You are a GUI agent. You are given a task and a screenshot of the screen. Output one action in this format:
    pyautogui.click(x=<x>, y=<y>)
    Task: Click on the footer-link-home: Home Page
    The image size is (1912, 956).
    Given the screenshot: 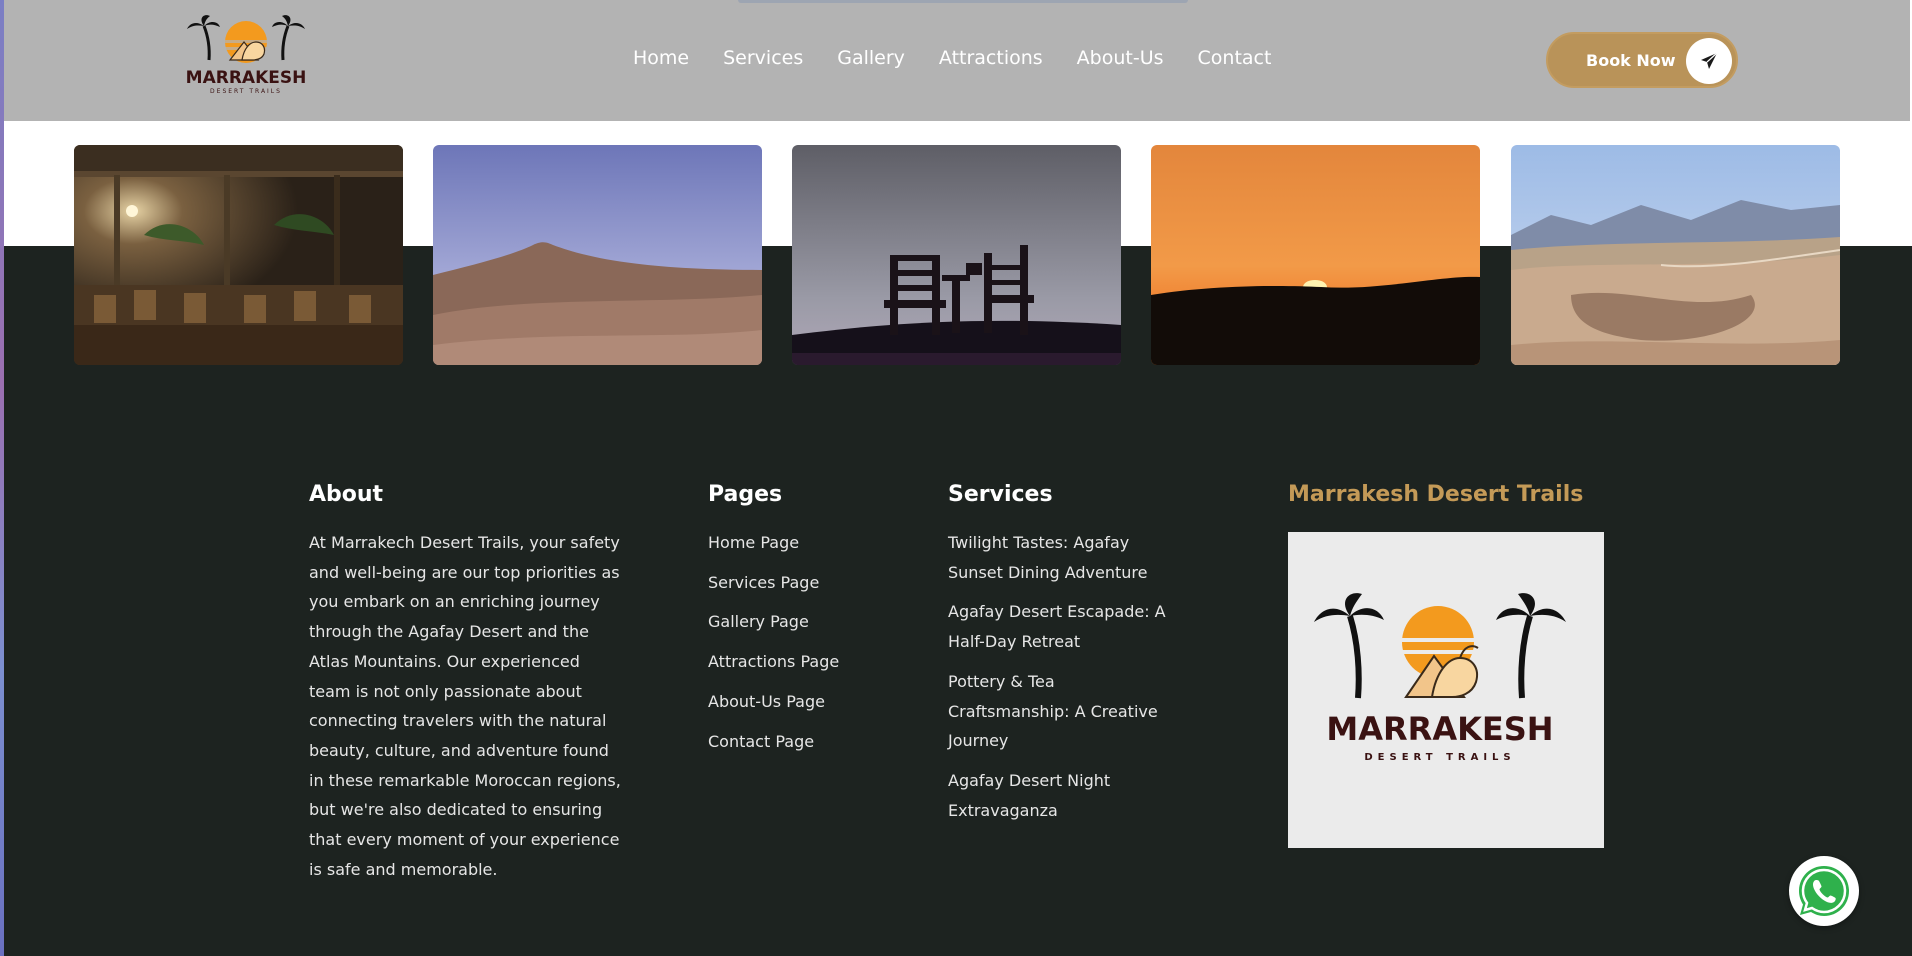 What is the action you would take?
    pyautogui.click(x=773, y=543)
    